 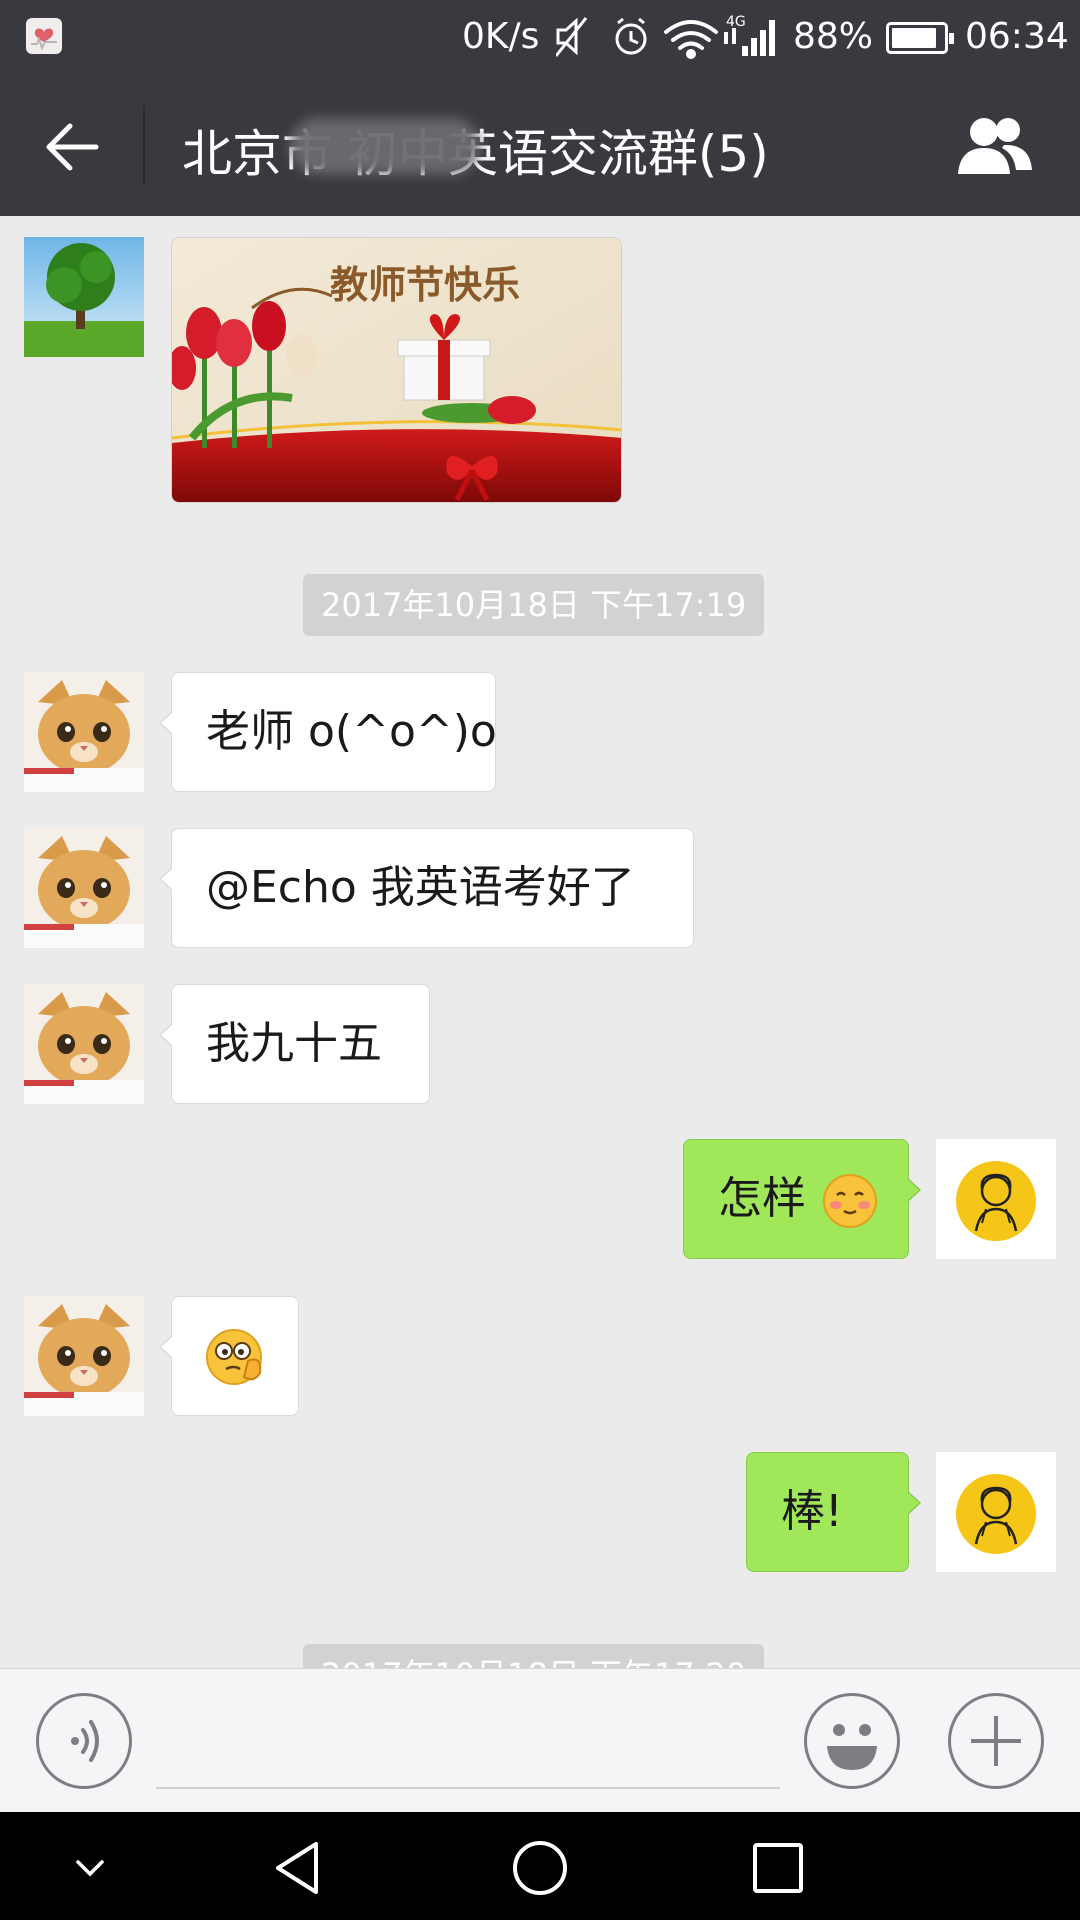 I want to click on status-bar: 0K/s 4G 88% 06:34, so click(x=540, y=37).